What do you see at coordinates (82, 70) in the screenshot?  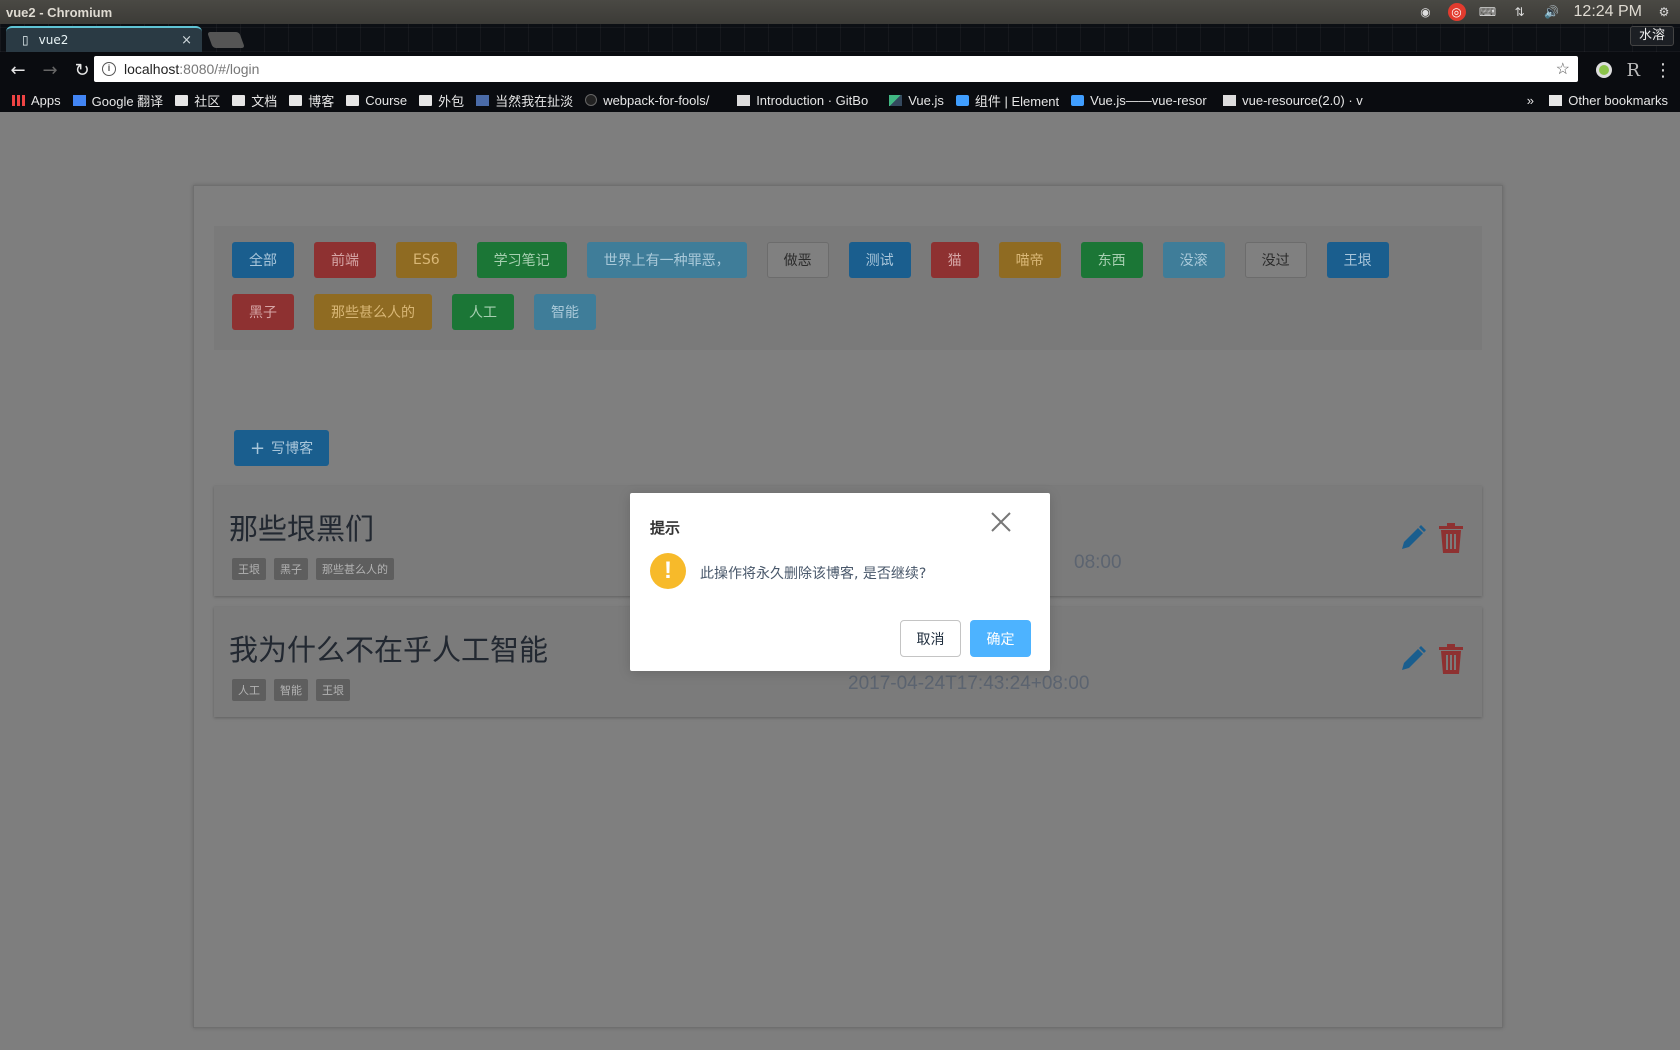 I see `reload-button: ↻` at bounding box center [82, 70].